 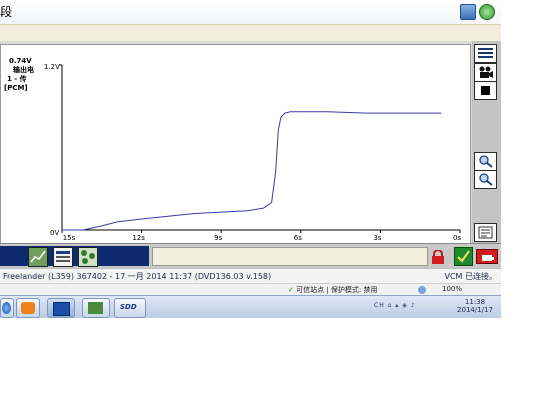 I want to click on media-icon, so click(x=28, y=308).